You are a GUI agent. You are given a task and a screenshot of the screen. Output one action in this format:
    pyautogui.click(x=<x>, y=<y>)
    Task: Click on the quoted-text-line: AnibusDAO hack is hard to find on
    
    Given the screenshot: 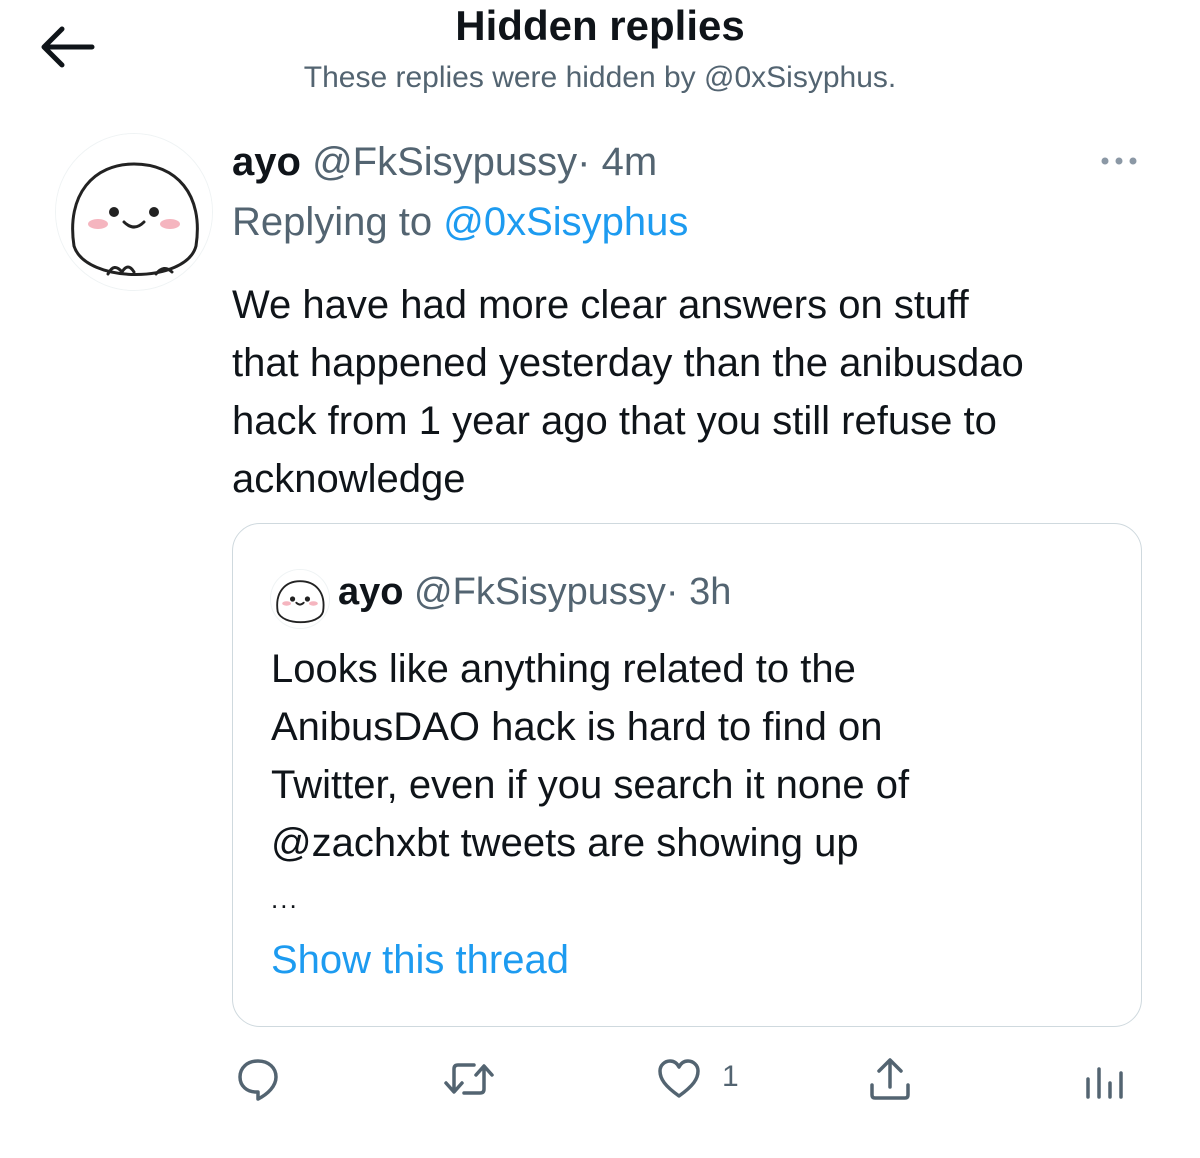 What is the action you would take?
    pyautogui.click(x=577, y=727)
    